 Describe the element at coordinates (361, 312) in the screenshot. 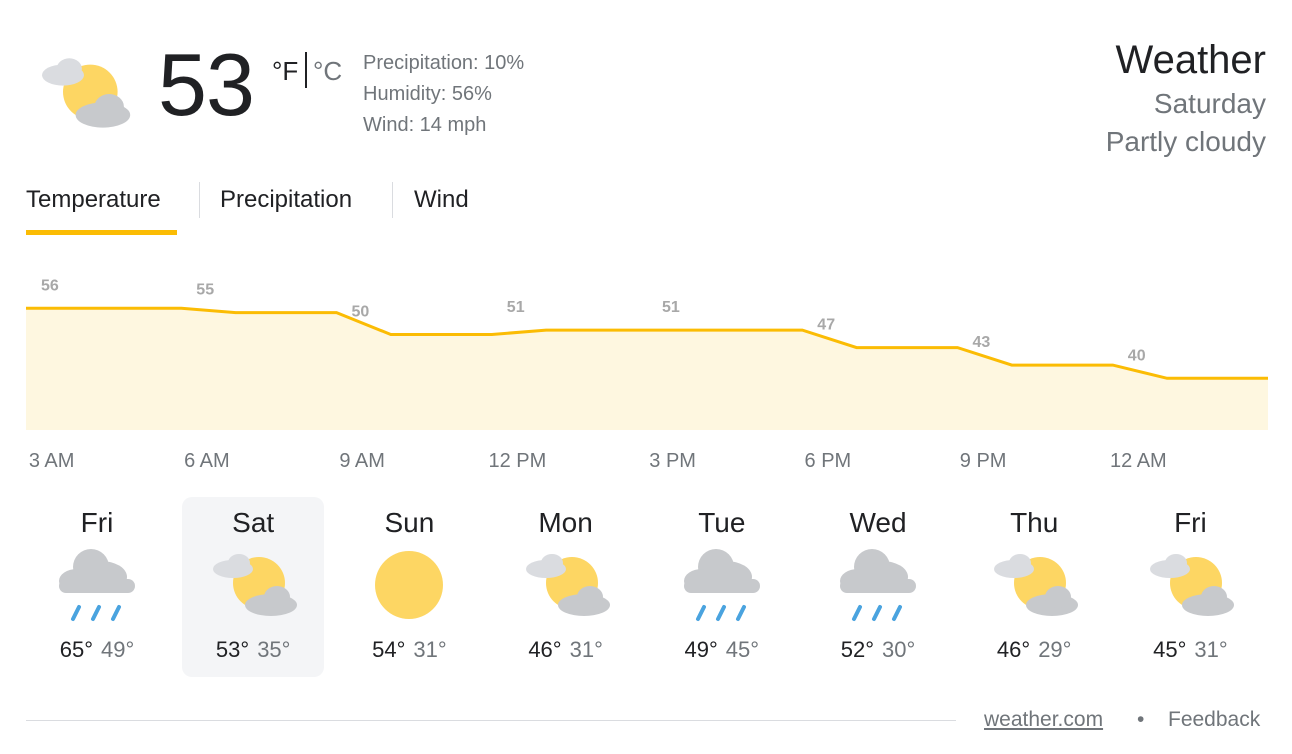

I see `chart-data-label: 50` at that location.